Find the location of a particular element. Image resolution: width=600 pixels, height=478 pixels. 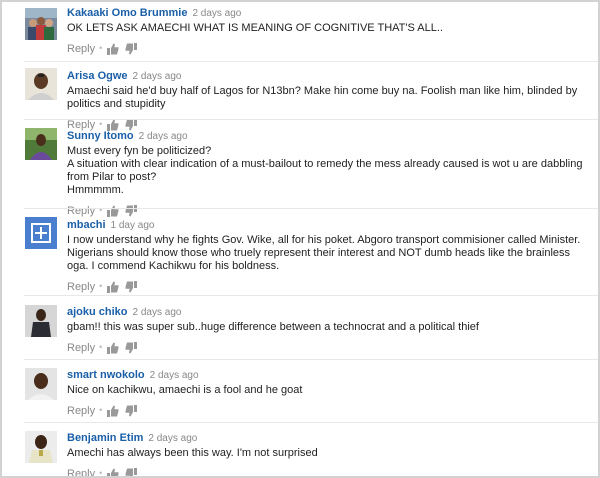

comment-time: 1 day ago is located at coordinates (133, 225).